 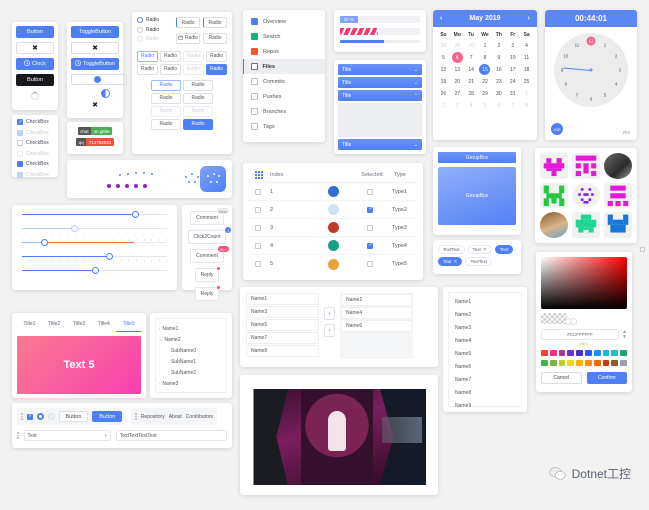 I want to click on list-item: Name4, so click(x=376, y=313).